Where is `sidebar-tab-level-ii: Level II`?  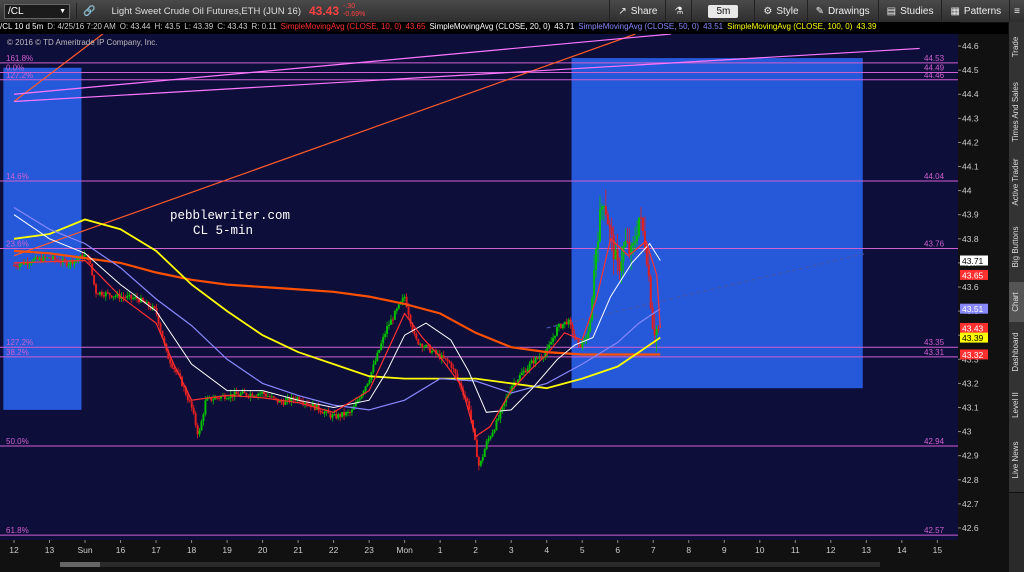
sidebar-tab-level-ii: Level II is located at coordinates (1016, 405).